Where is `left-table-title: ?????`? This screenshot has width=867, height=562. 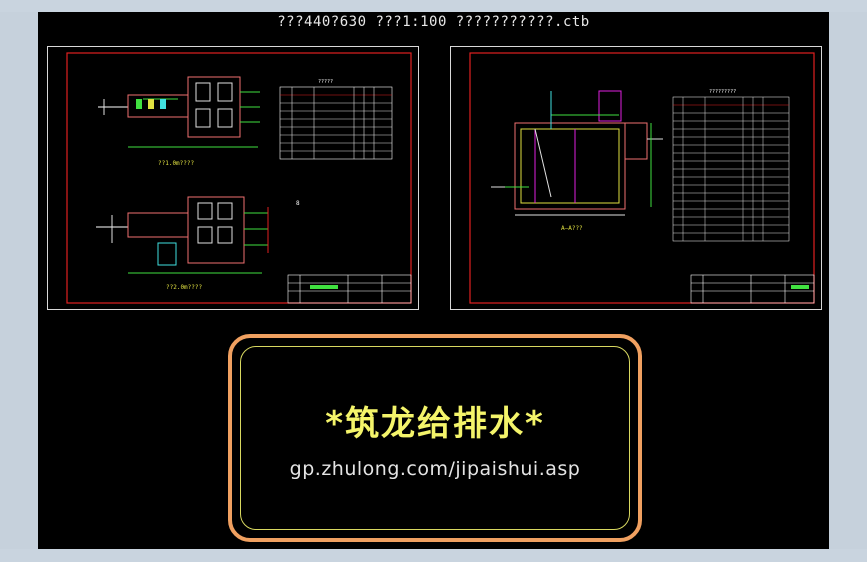 left-table-title: ????? is located at coordinates (325, 82).